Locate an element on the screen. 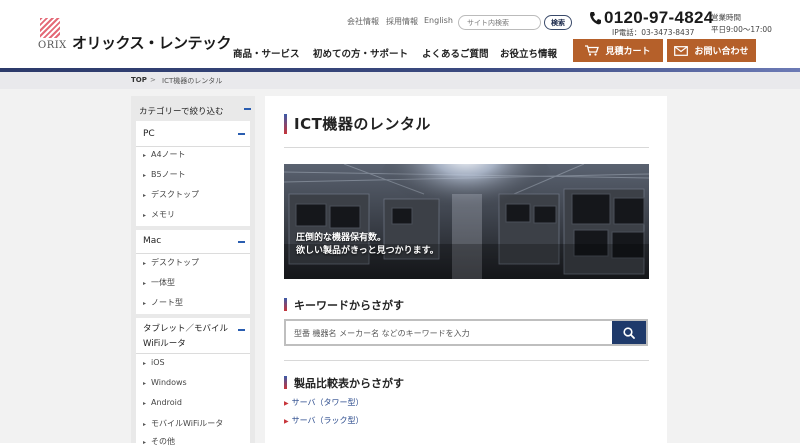 This screenshot has width=800, height=447. hero-banner: 圧倒的な機器保有数。 欲しい製品がきっと見つかります。 is located at coordinates (466, 221).